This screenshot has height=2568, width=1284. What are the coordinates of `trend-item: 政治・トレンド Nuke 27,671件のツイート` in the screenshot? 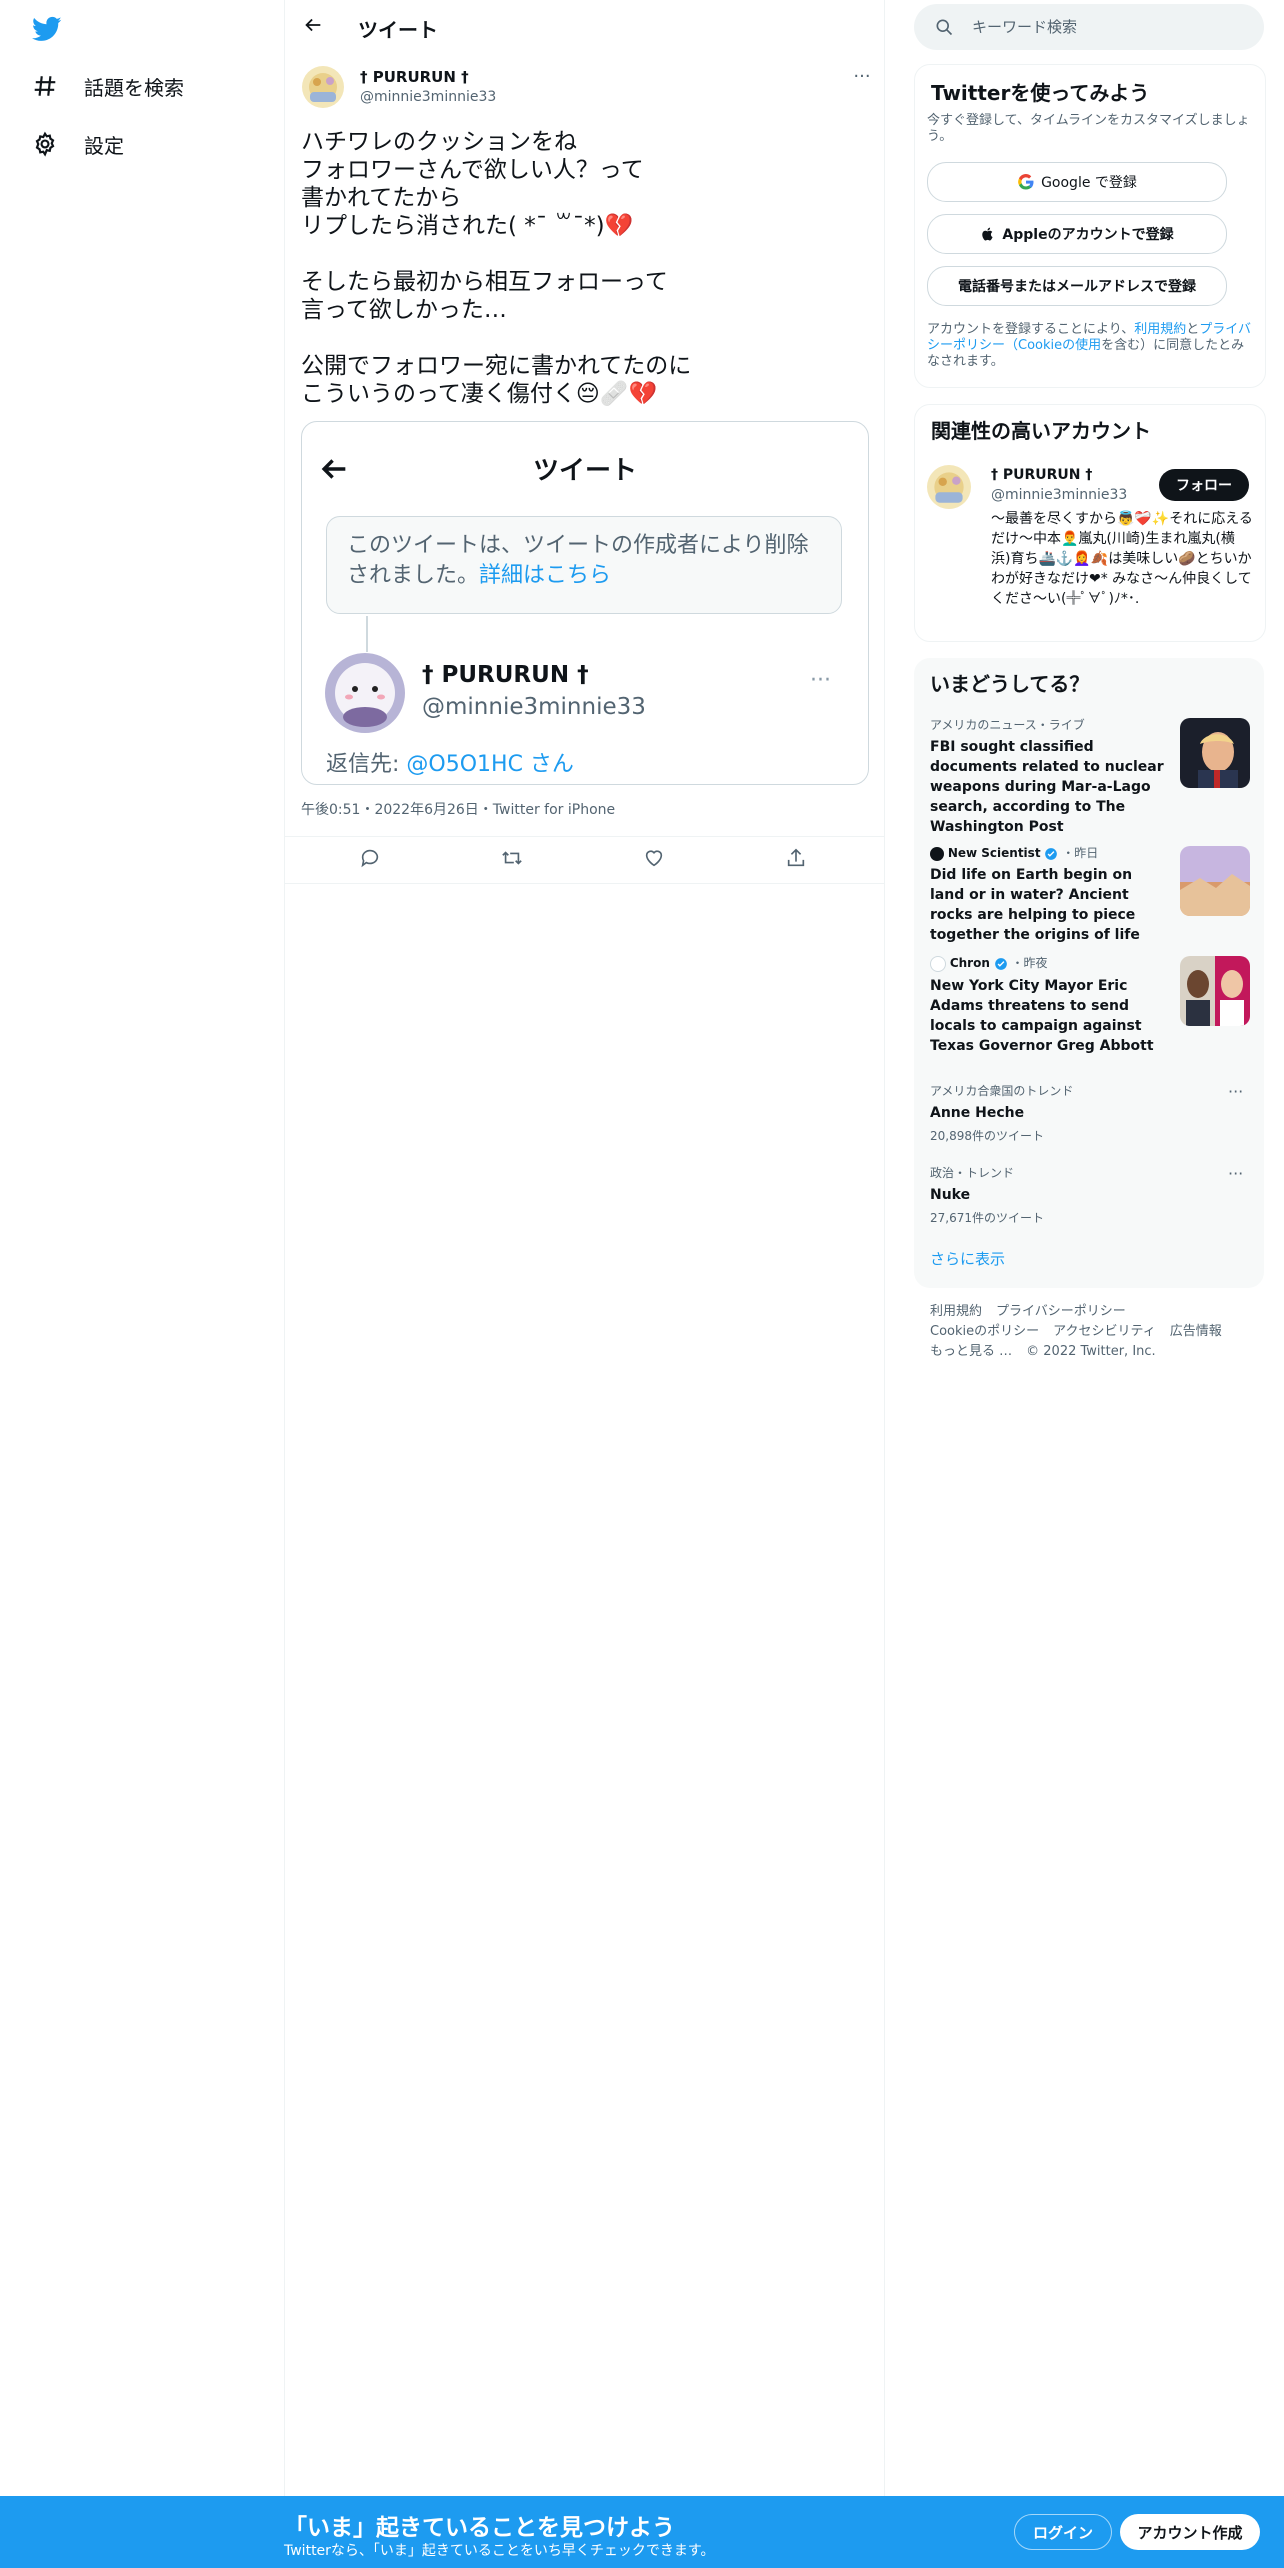 It's located at (1070, 1195).